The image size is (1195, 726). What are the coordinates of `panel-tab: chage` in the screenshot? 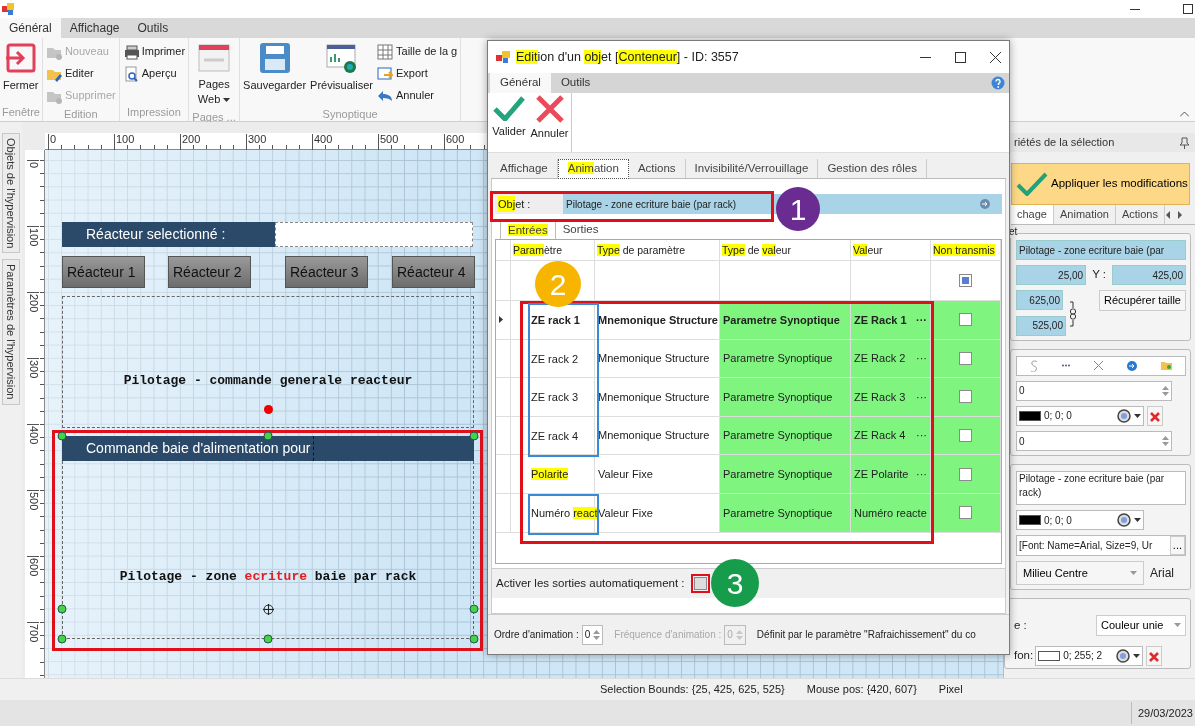 It's located at (1032, 214).